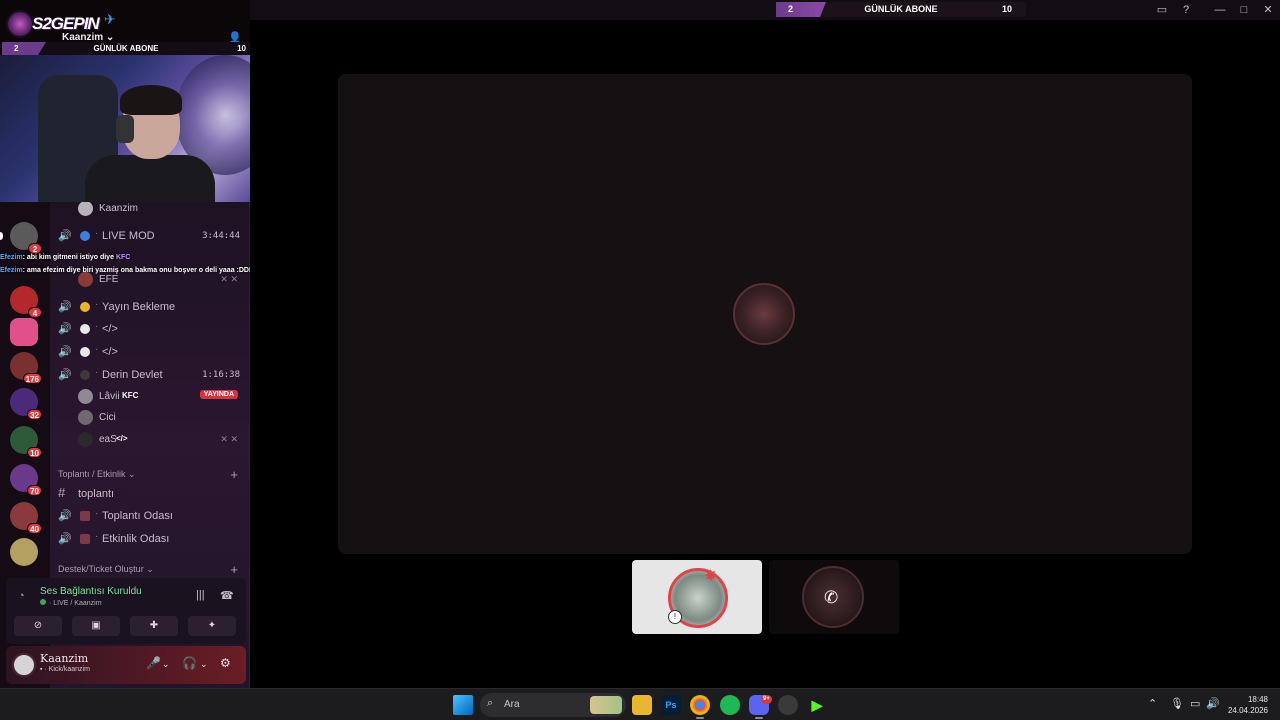 The image size is (1280, 720). Describe the element at coordinates (96, 626) in the screenshot. I see `screen-share-button: ▣` at that location.